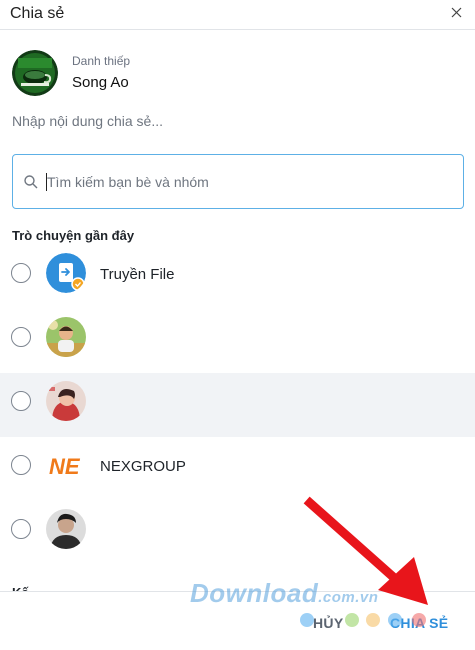  Describe the element at coordinates (232, 121) in the screenshot. I see `share-message-input` at that location.